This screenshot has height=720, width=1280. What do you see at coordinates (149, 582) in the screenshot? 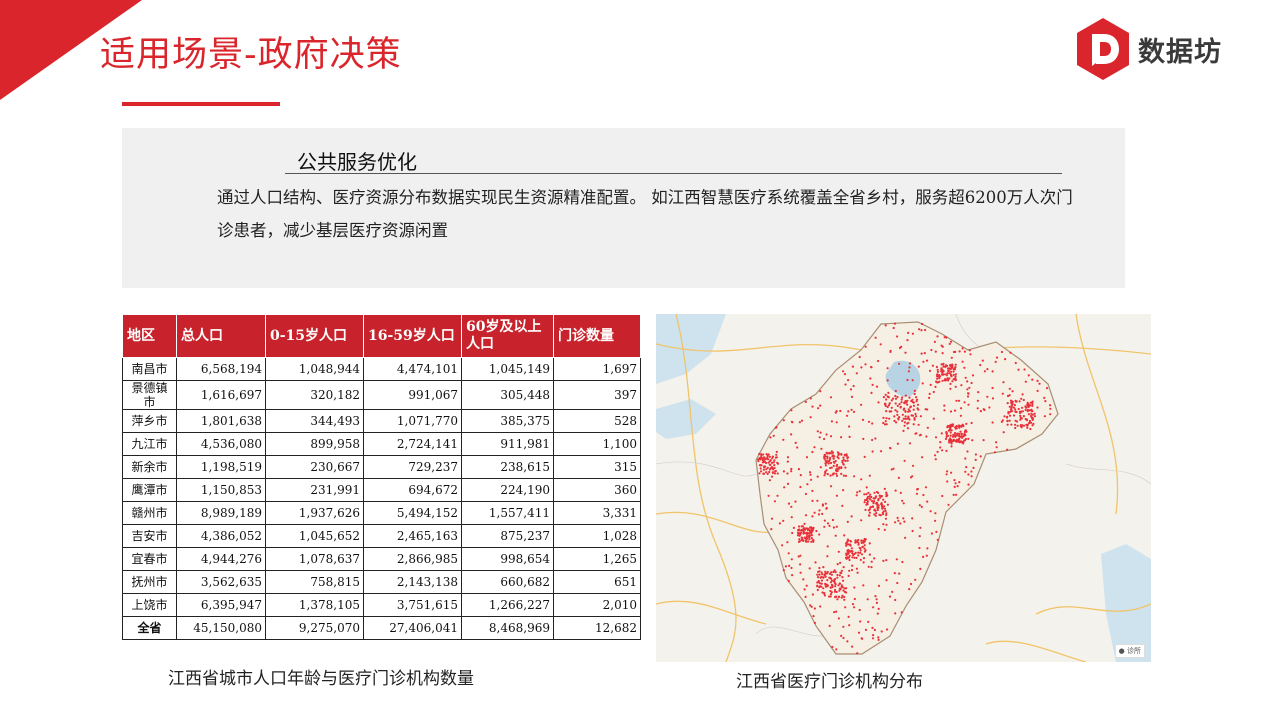
I see `region-cell: 抚州市` at bounding box center [149, 582].